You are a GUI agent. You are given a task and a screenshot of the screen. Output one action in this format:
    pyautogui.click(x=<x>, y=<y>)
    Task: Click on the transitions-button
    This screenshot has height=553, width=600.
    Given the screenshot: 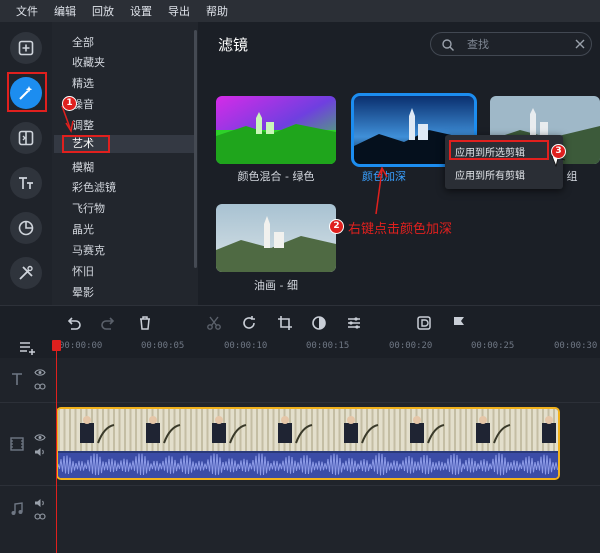 What is the action you would take?
    pyautogui.click(x=26, y=138)
    